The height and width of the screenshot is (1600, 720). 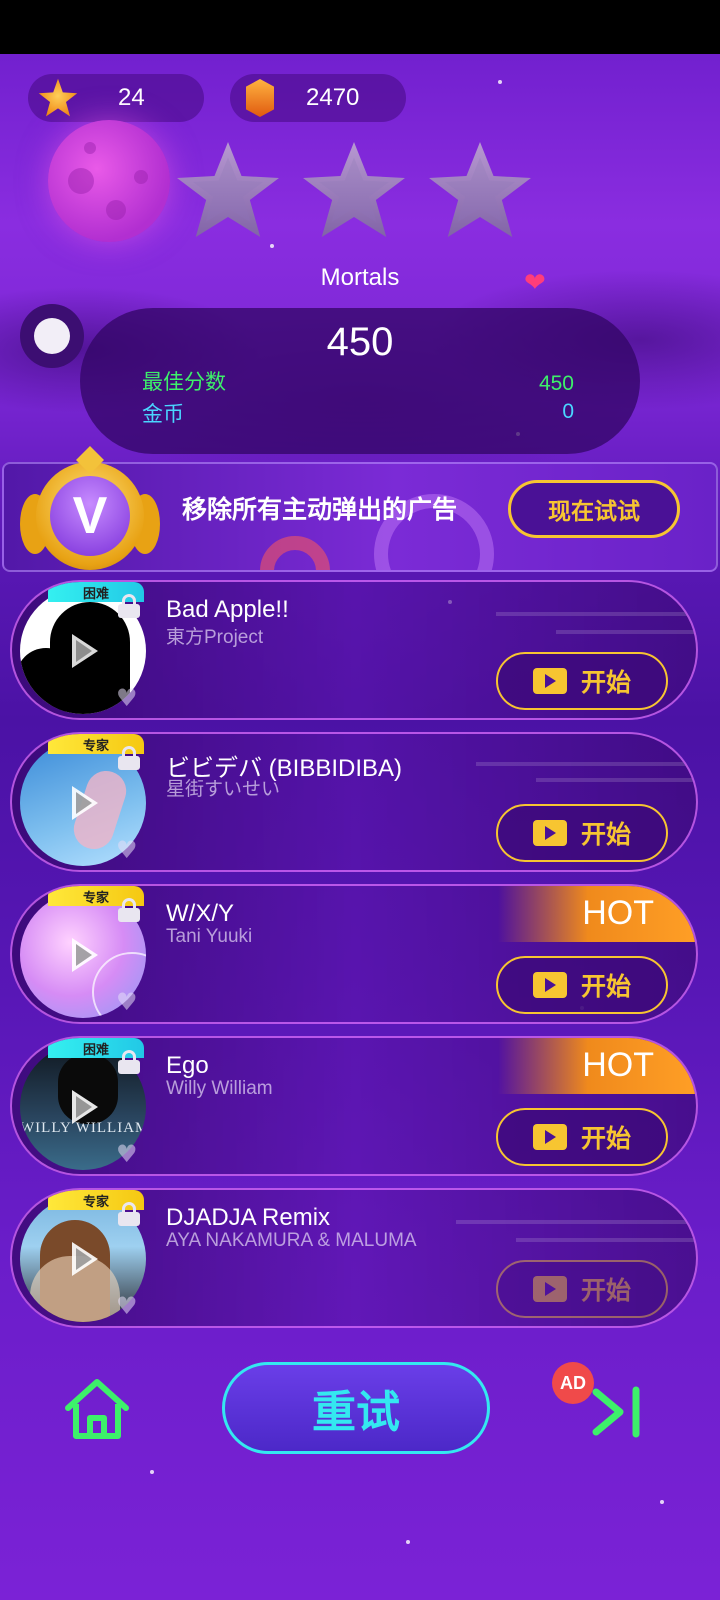 I want to click on gems-count: 2470, so click(x=333, y=97).